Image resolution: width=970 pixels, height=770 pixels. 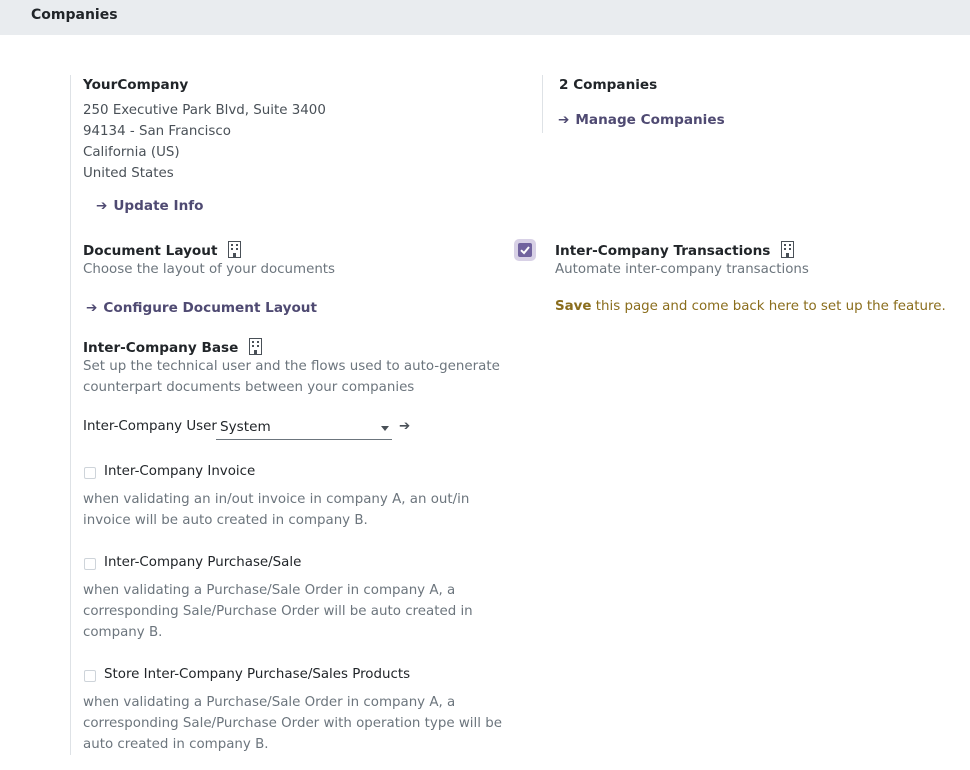 I want to click on inter-company-user-select: System, so click(x=304, y=428).